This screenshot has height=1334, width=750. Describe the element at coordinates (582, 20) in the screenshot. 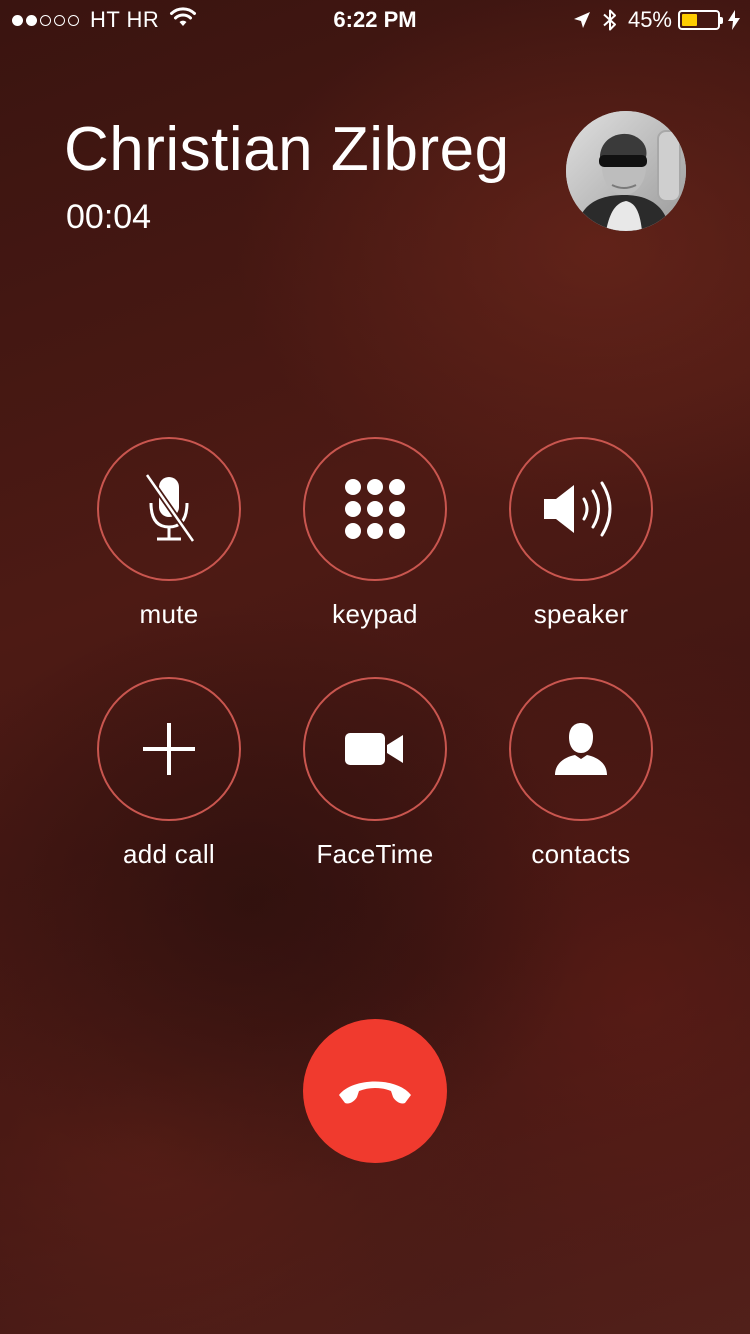

I see `location-arrow-icon` at that location.